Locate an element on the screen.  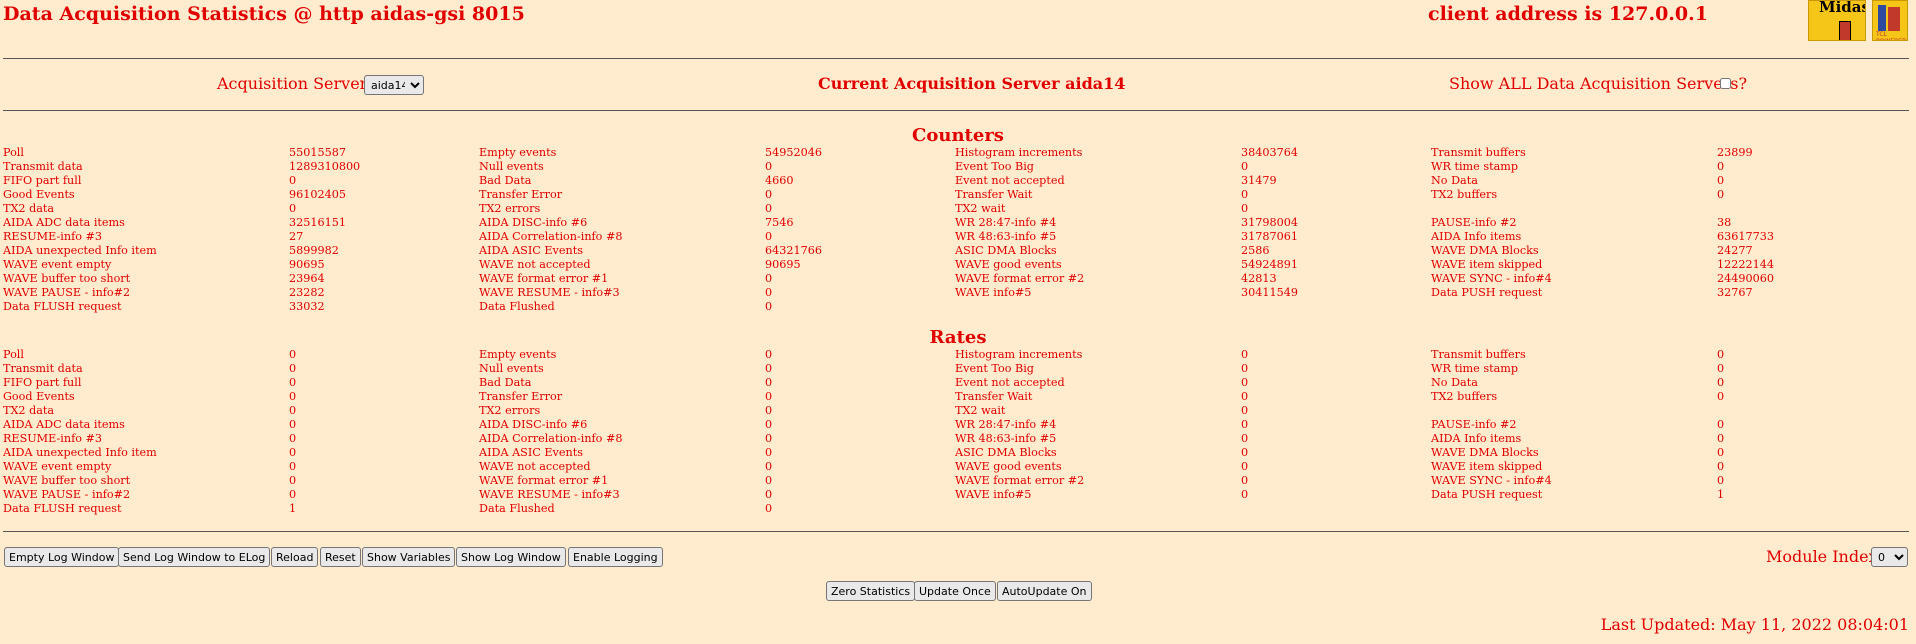
stat-label: WAVE PAUSE - info#2 is located at coordinates (67, 494).